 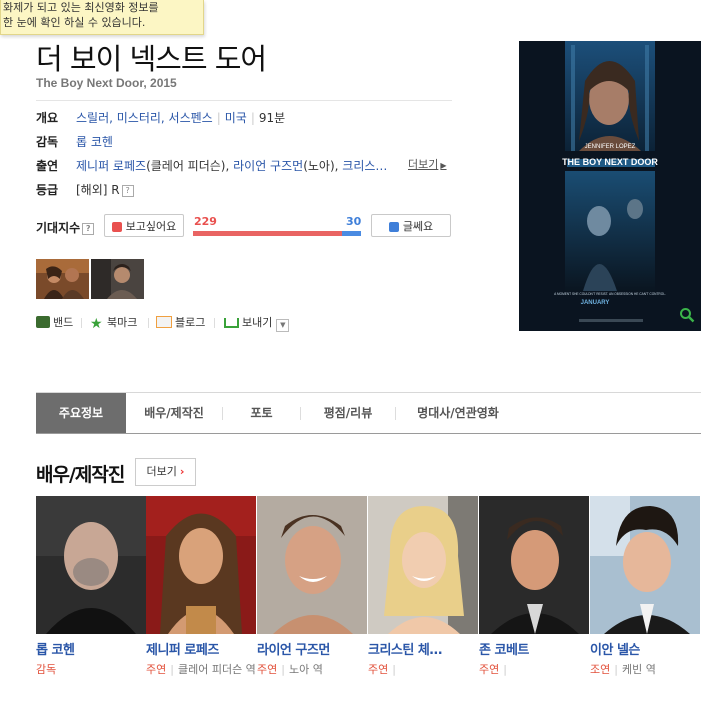 What do you see at coordinates (106, 83) in the screenshot?
I see `movie-subtitle: The Boy Next Door, 2015` at bounding box center [106, 83].